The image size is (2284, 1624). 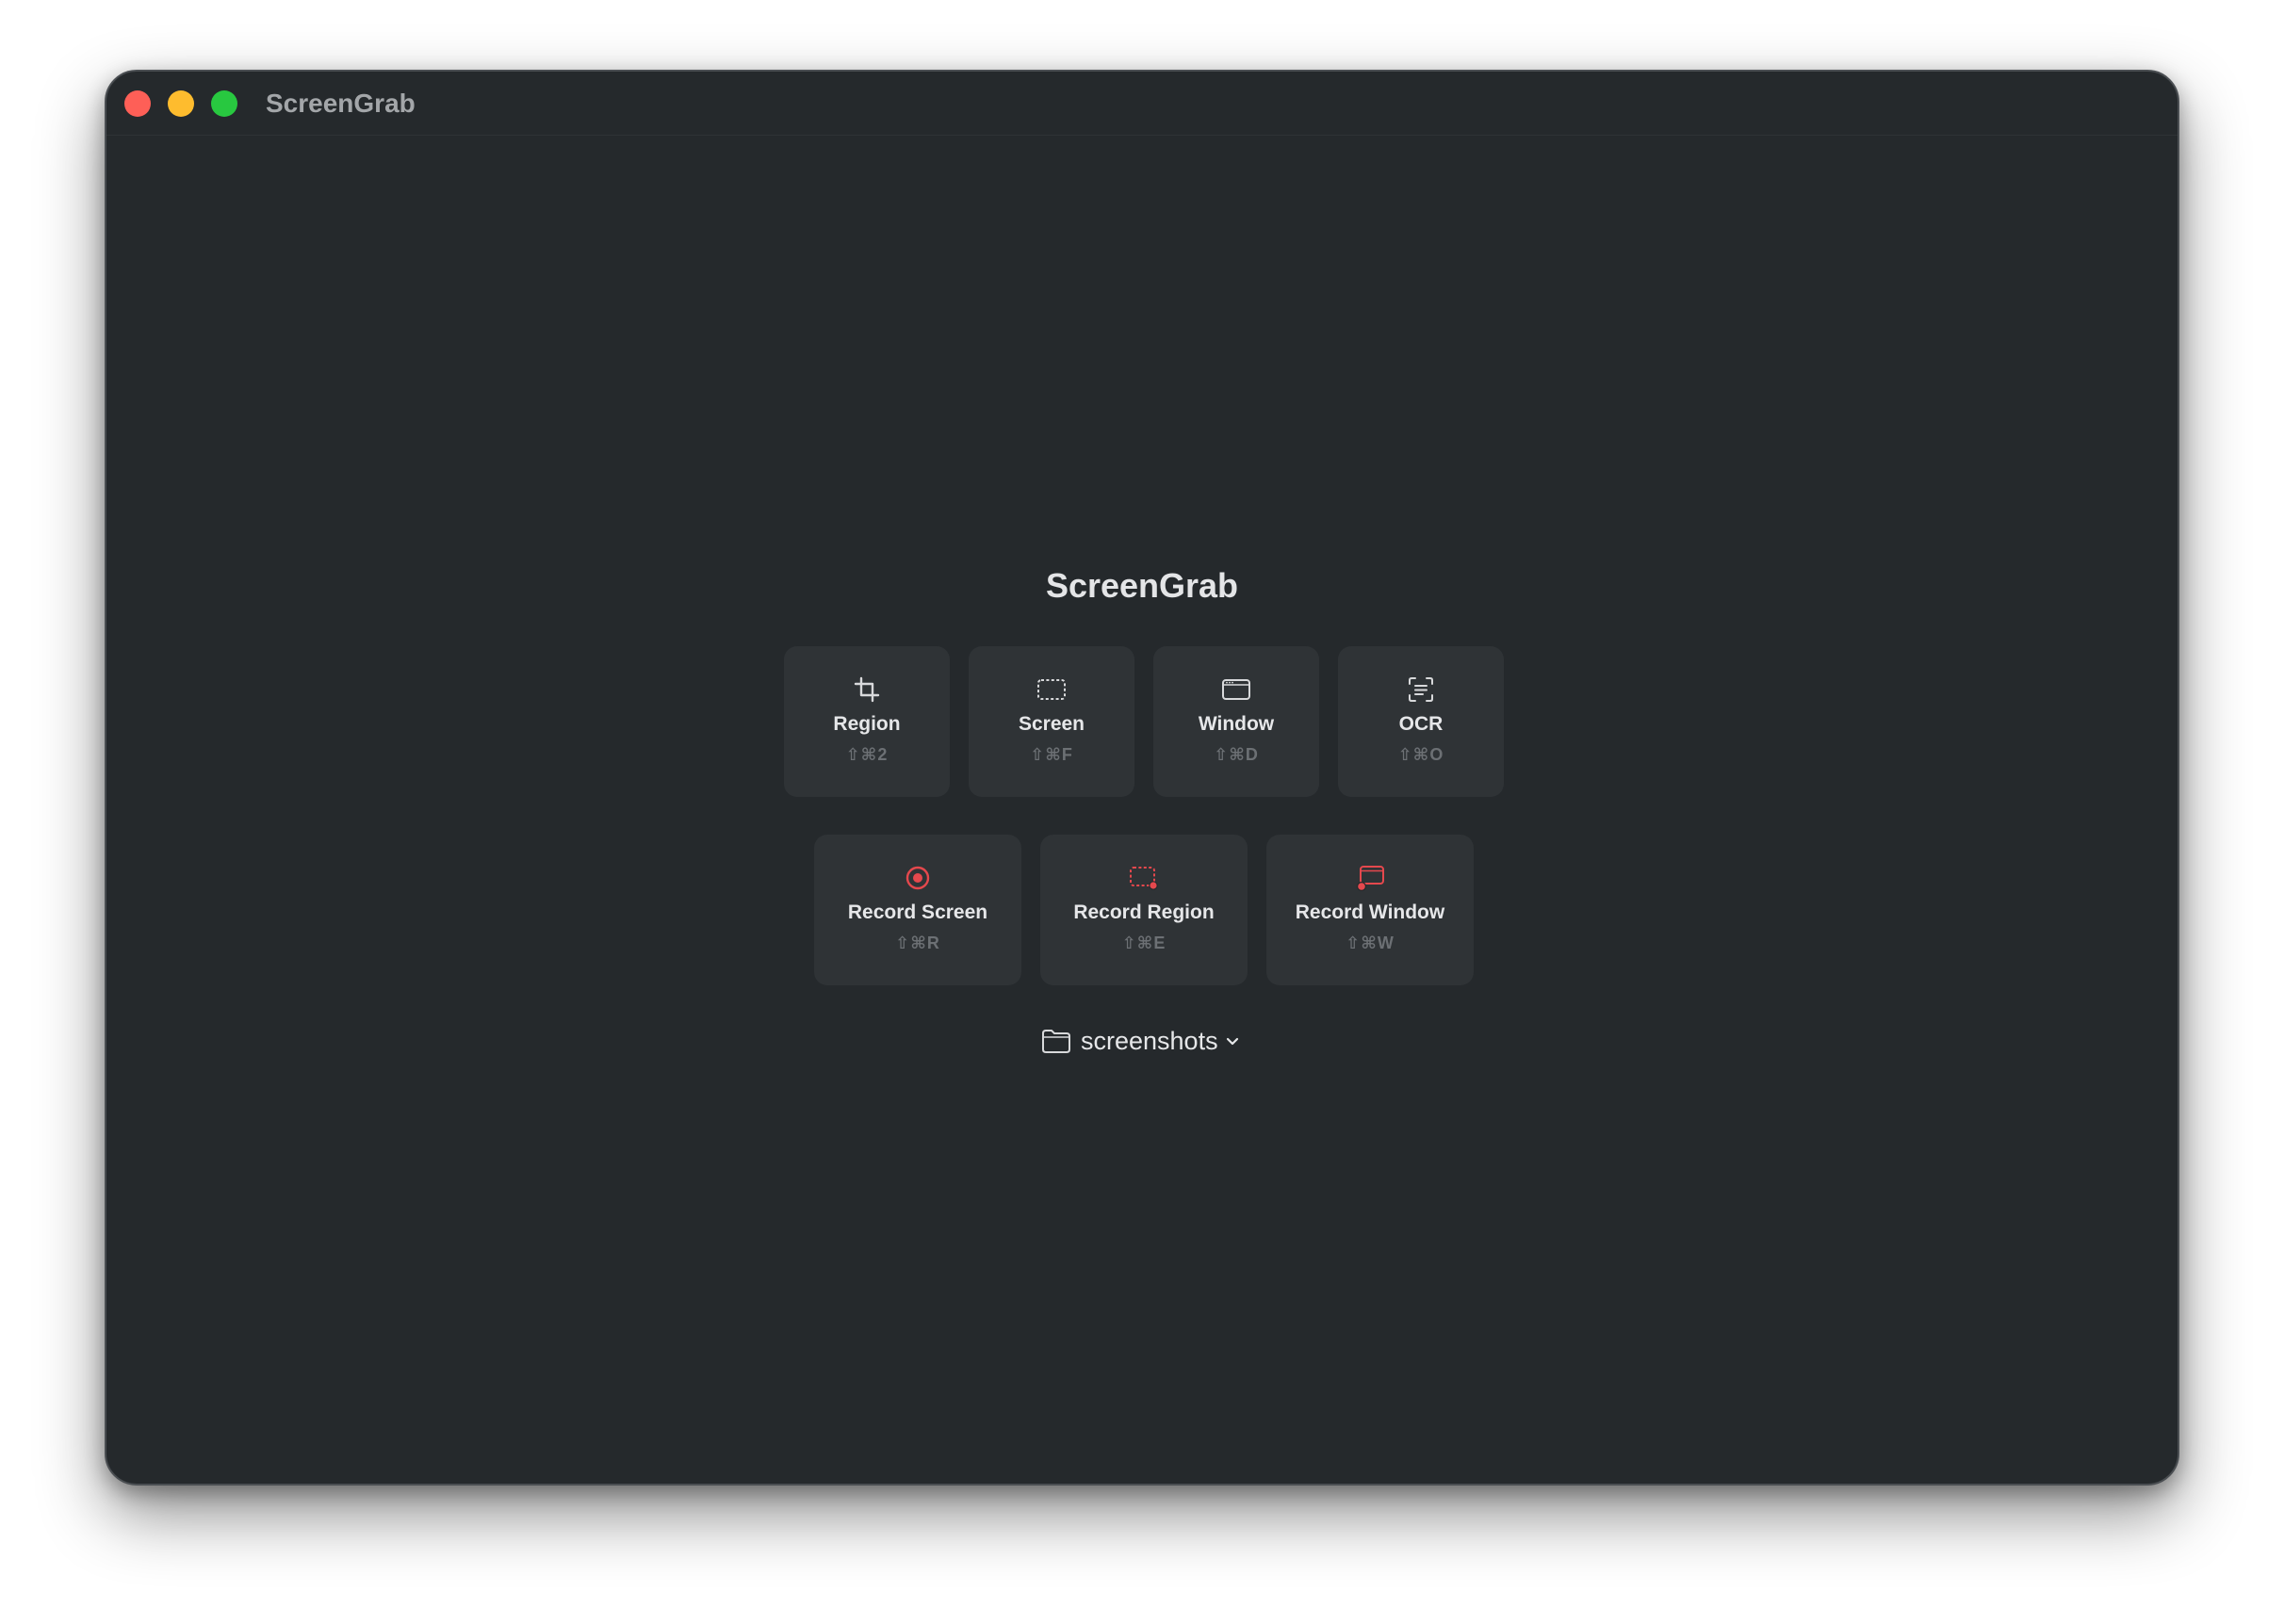 I want to click on record-circle-icon, so click(x=917, y=878).